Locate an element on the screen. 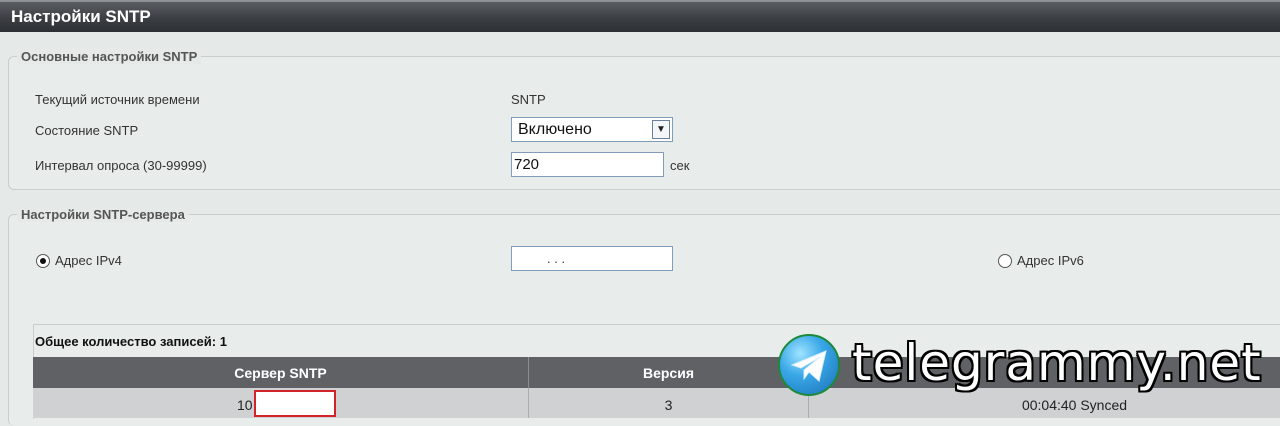 This screenshot has width=1280, height=426. paper-plane-icon is located at coordinates (808, 366).